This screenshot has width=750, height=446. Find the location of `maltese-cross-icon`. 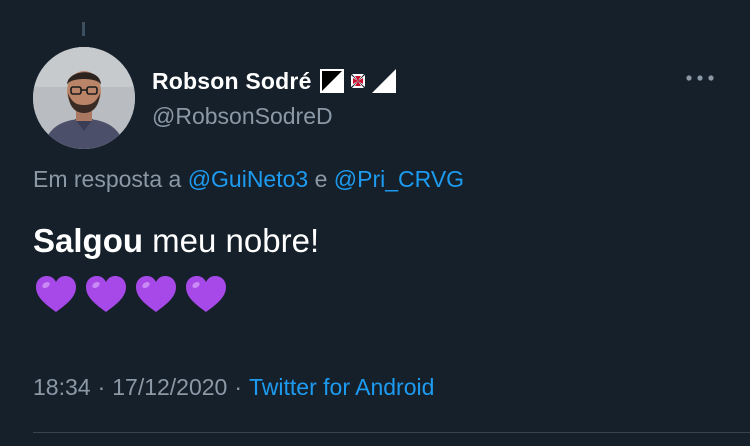

maltese-cross-icon is located at coordinates (357, 81).